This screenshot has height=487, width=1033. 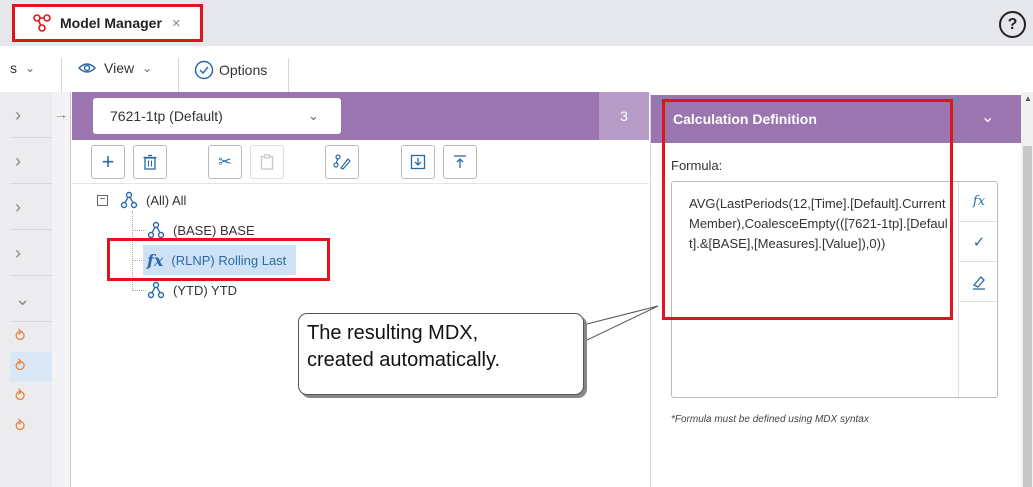 What do you see at coordinates (243, 70) in the screenshot?
I see `options-label: Options` at bounding box center [243, 70].